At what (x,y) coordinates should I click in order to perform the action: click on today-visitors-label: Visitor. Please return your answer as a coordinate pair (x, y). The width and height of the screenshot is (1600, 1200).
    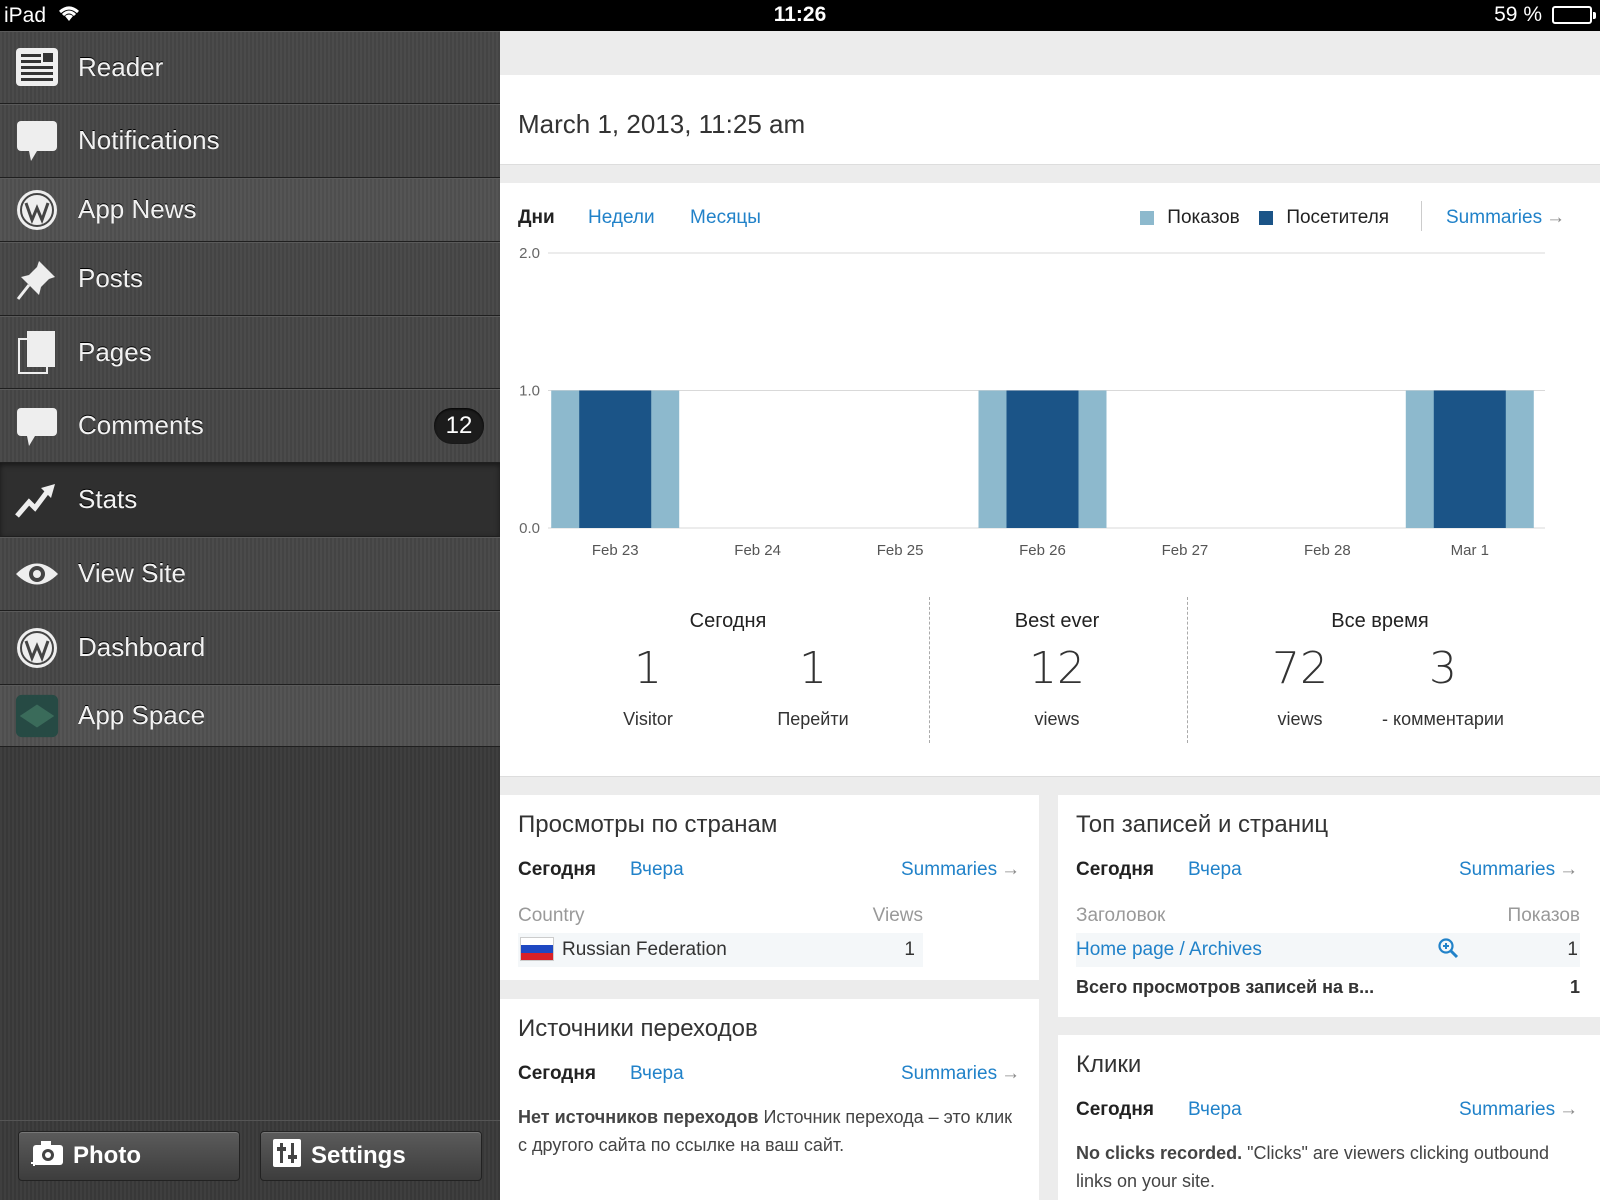
    Looking at the image, I should click on (648, 719).